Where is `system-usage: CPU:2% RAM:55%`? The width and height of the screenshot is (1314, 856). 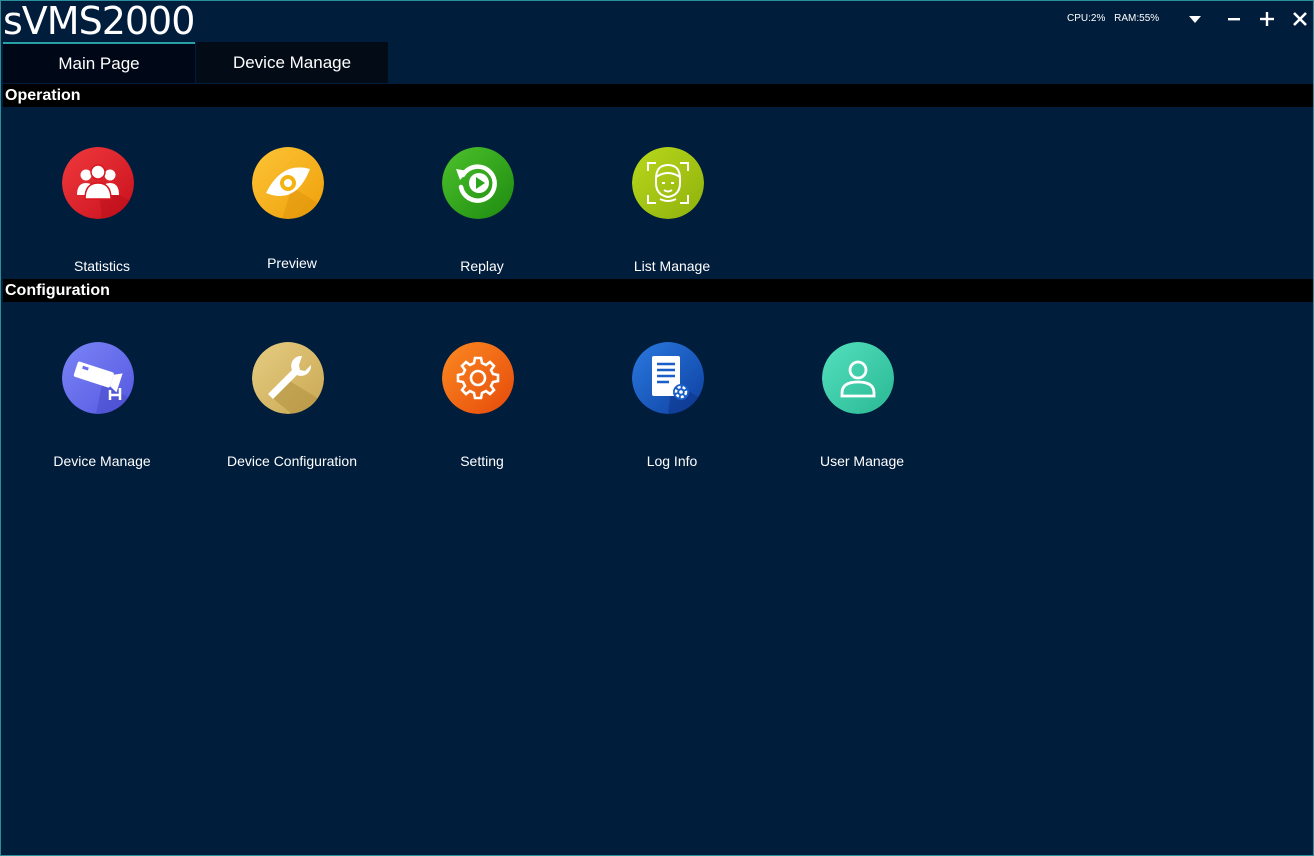
system-usage: CPU:2% RAM:55% is located at coordinates (1116, 18).